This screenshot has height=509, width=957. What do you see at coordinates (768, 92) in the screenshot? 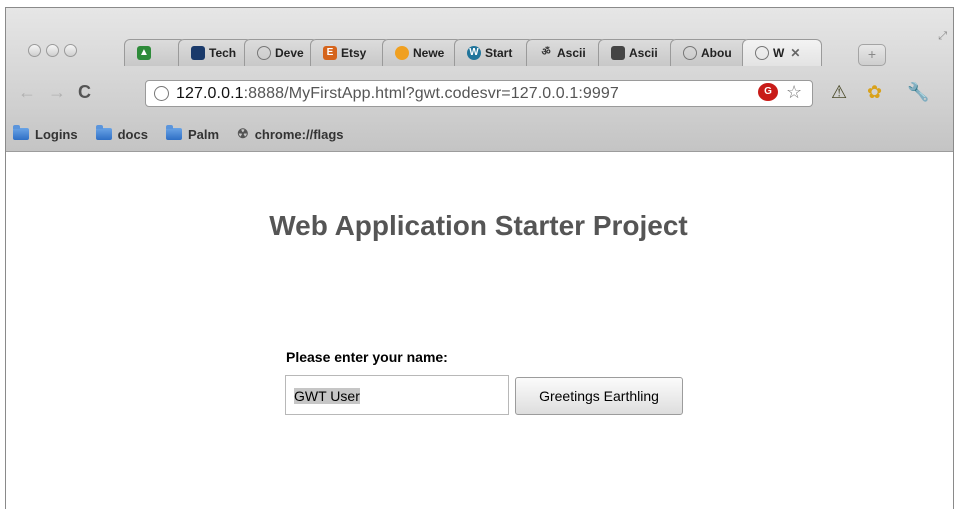
I see `extension-badge-icon: G` at bounding box center [768, 92].